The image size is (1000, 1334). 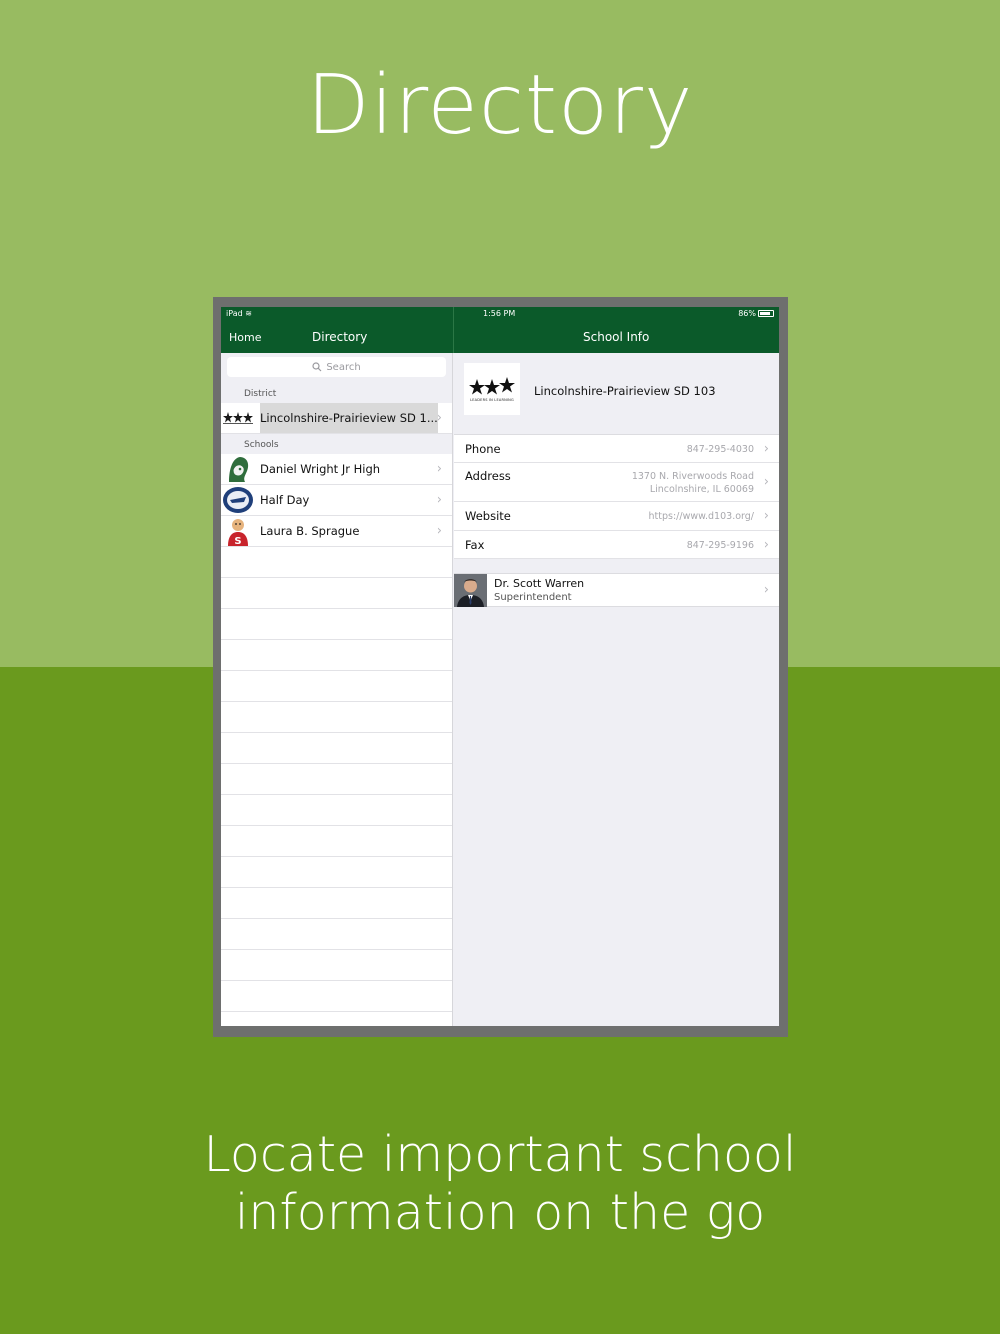 I want to click on search-icon, so click(x=317, y=367).